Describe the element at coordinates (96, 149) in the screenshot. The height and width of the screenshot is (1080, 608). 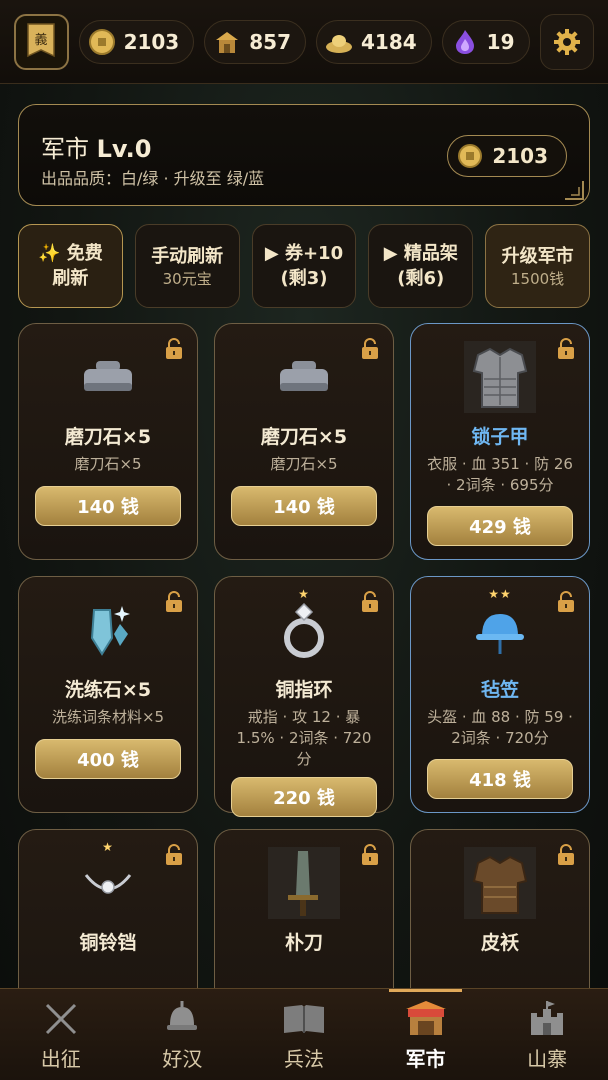
I see `market-title: 军市 Lv.0` at that location.